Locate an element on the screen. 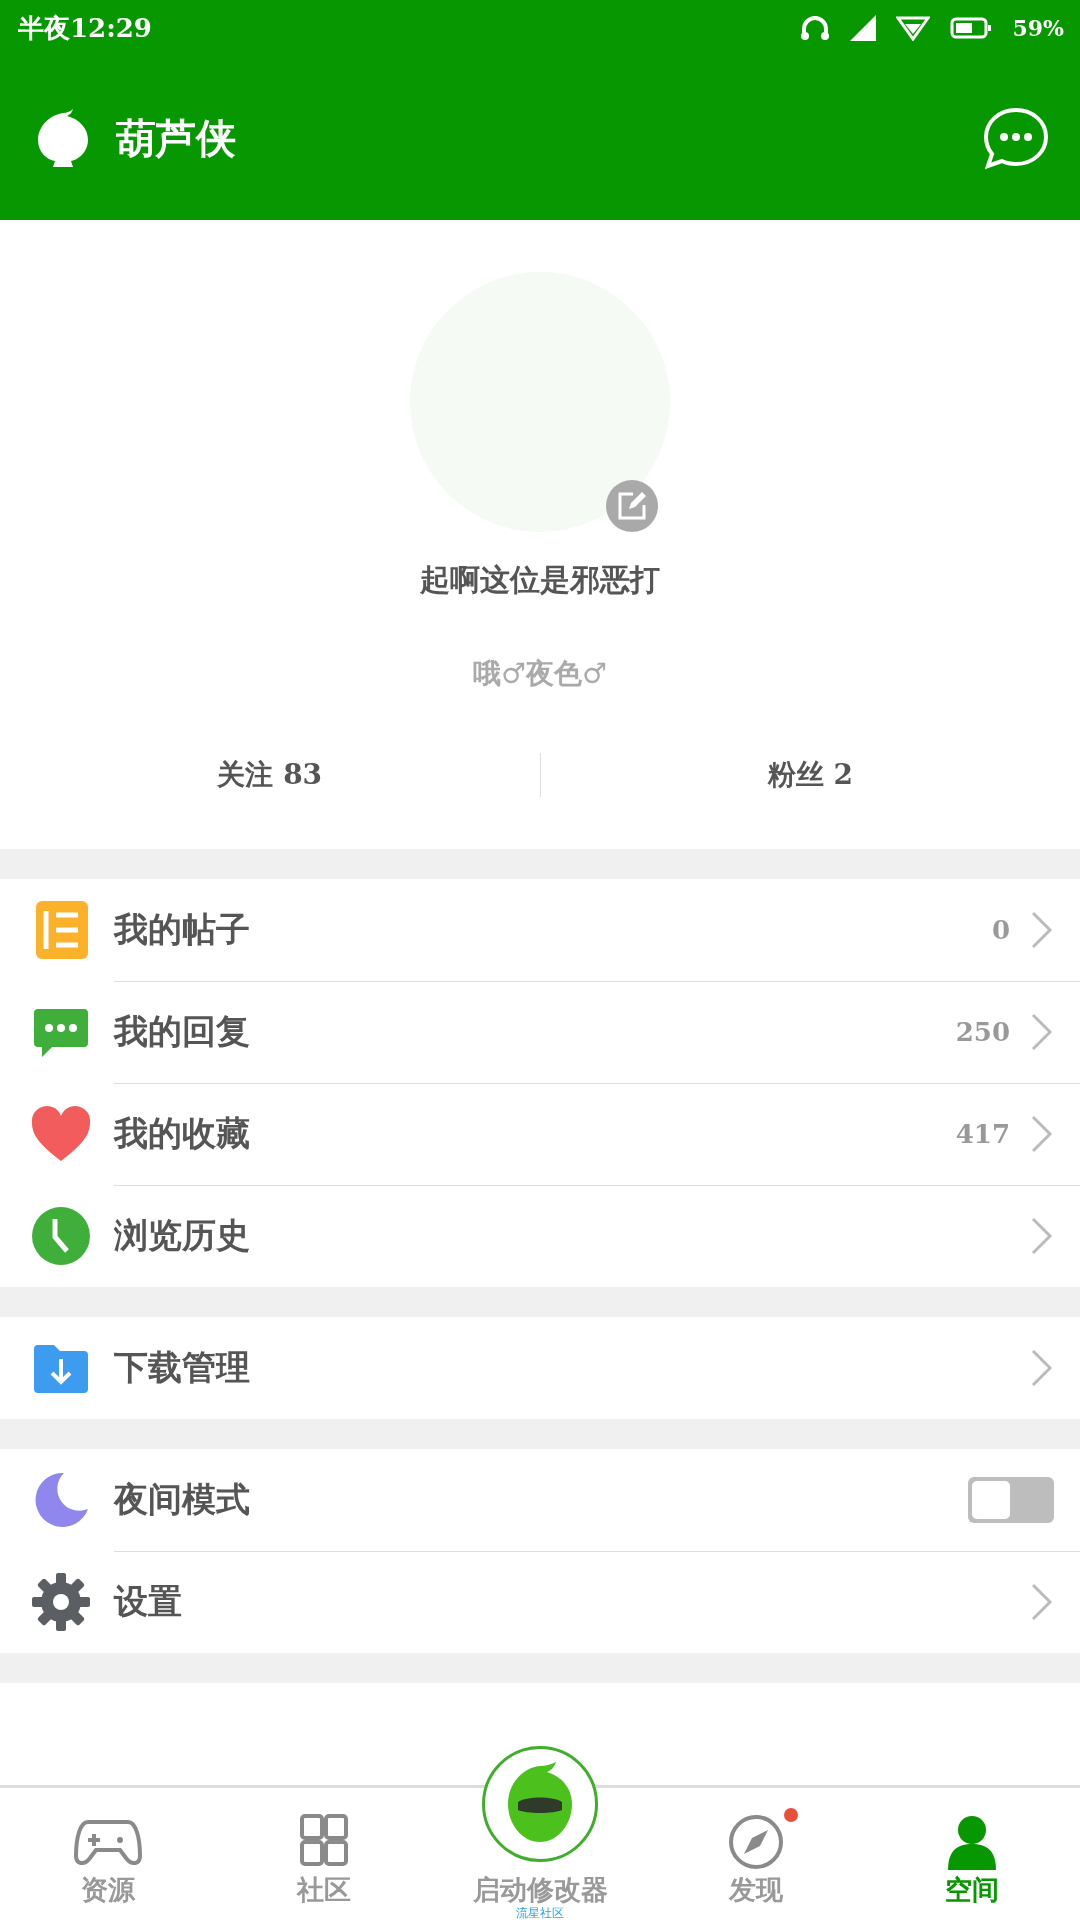  menu-label: 设置 is located at coordinates (148, 1601).